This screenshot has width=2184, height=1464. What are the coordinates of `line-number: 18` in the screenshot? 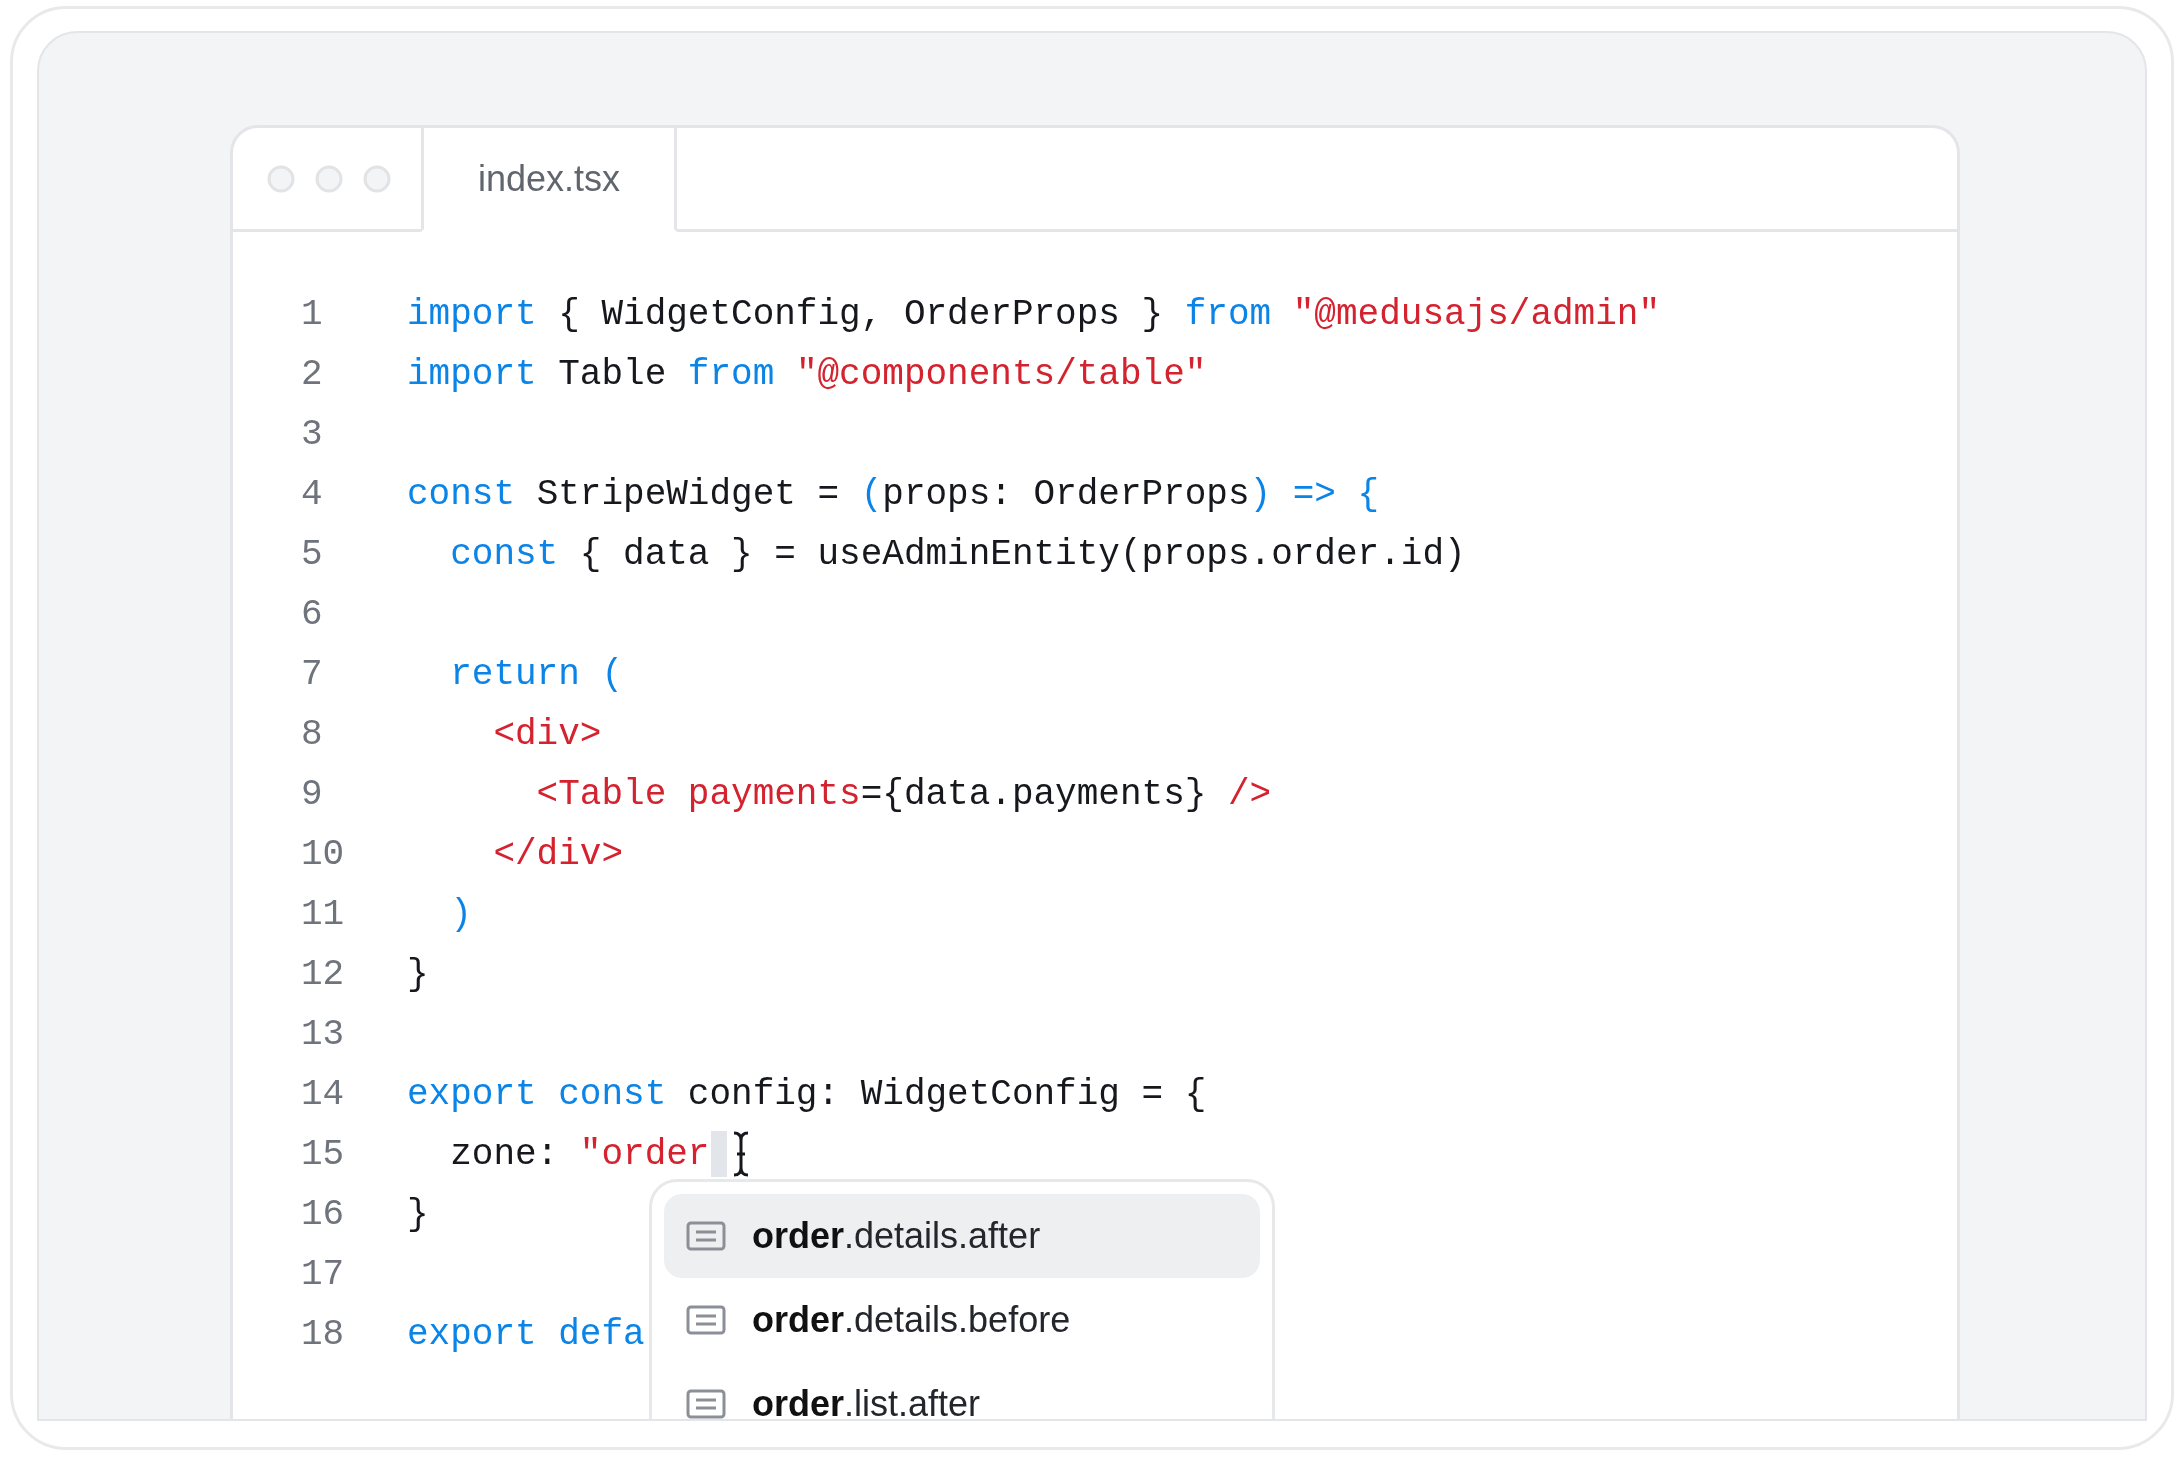 It's located at (323, 1334).